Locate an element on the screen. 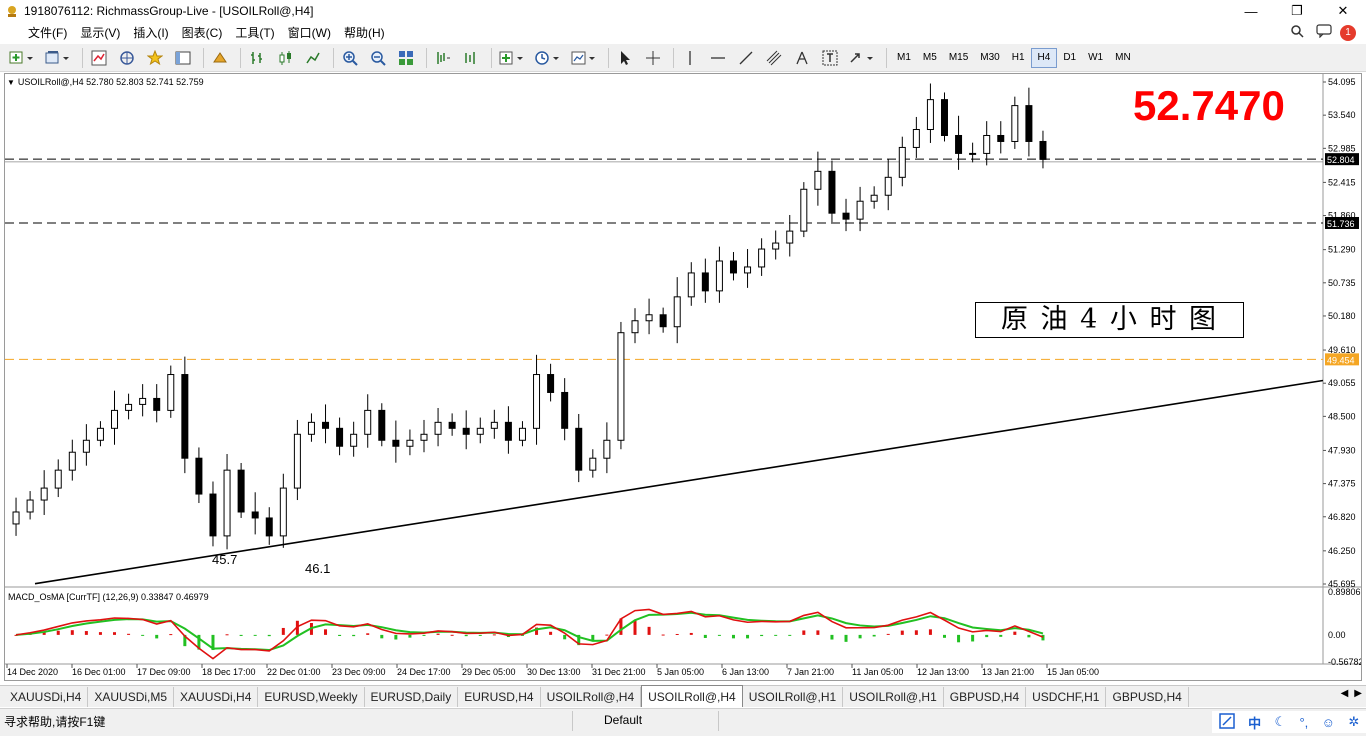  tab-usdchf-h1: USDCHF,H1 is located at coordinates (1066, 697).